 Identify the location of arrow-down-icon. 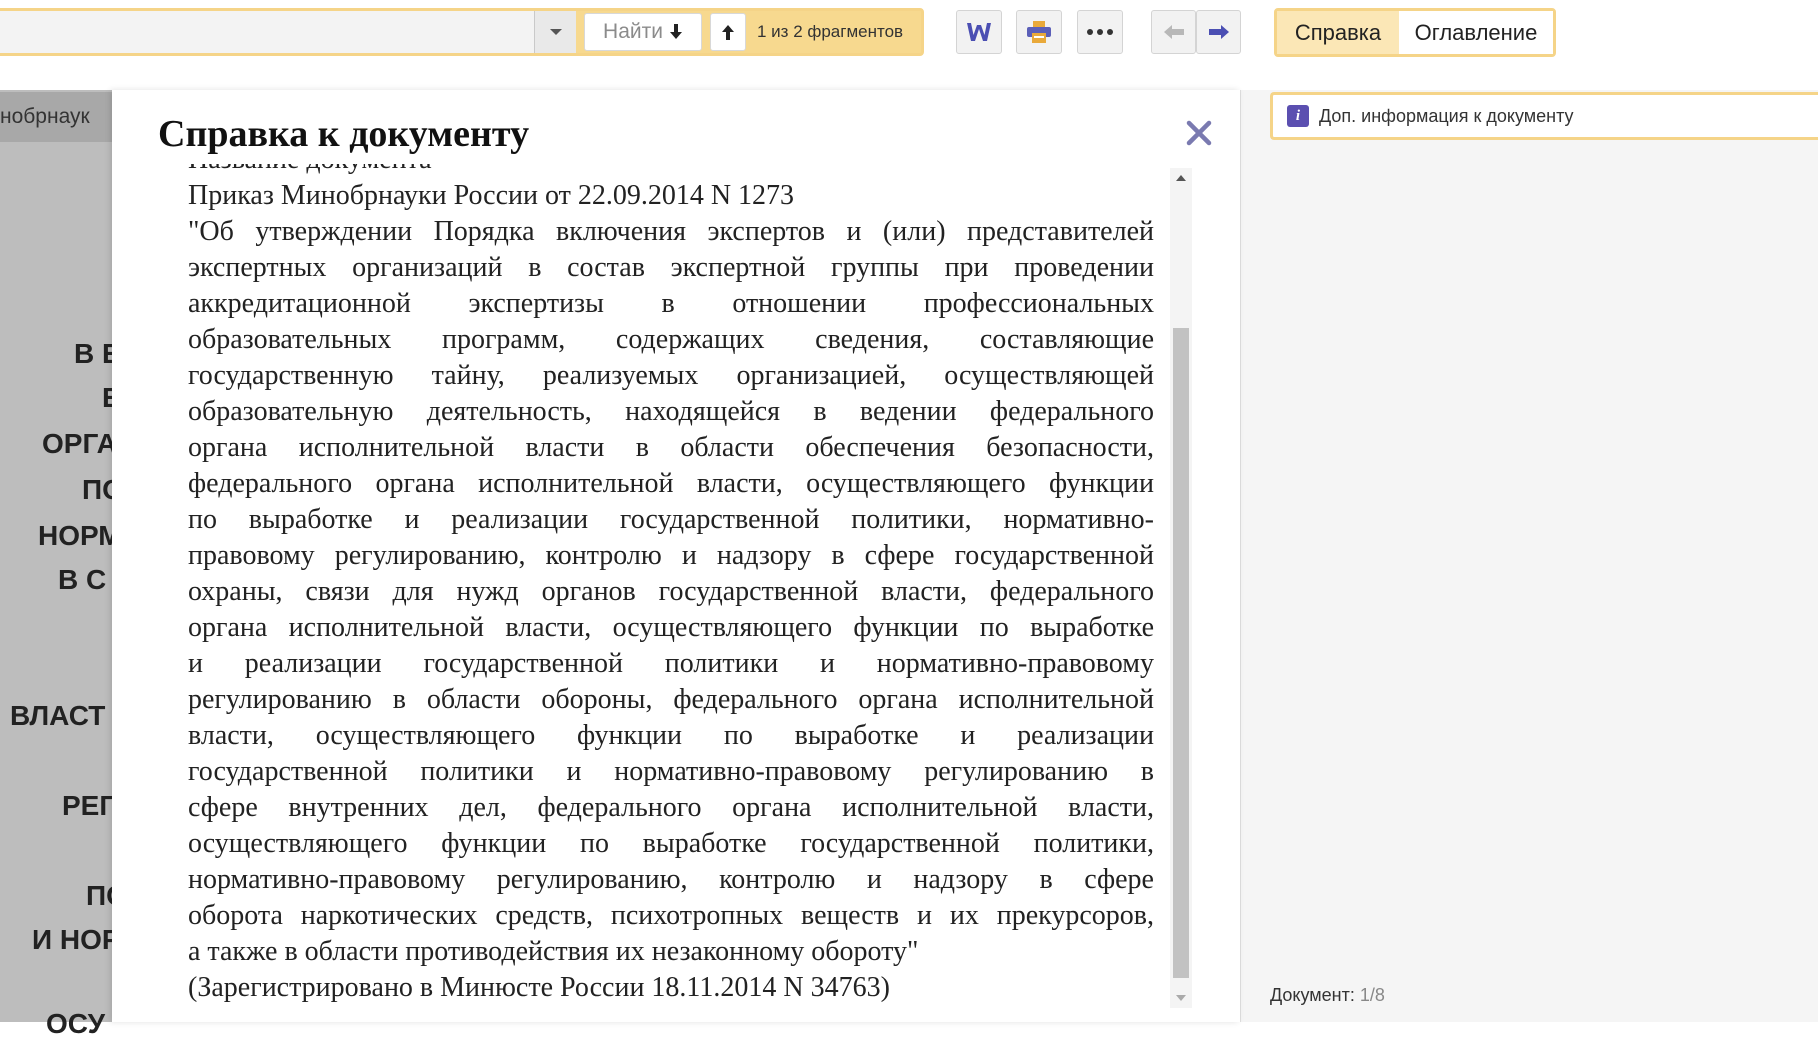
(675, 31).